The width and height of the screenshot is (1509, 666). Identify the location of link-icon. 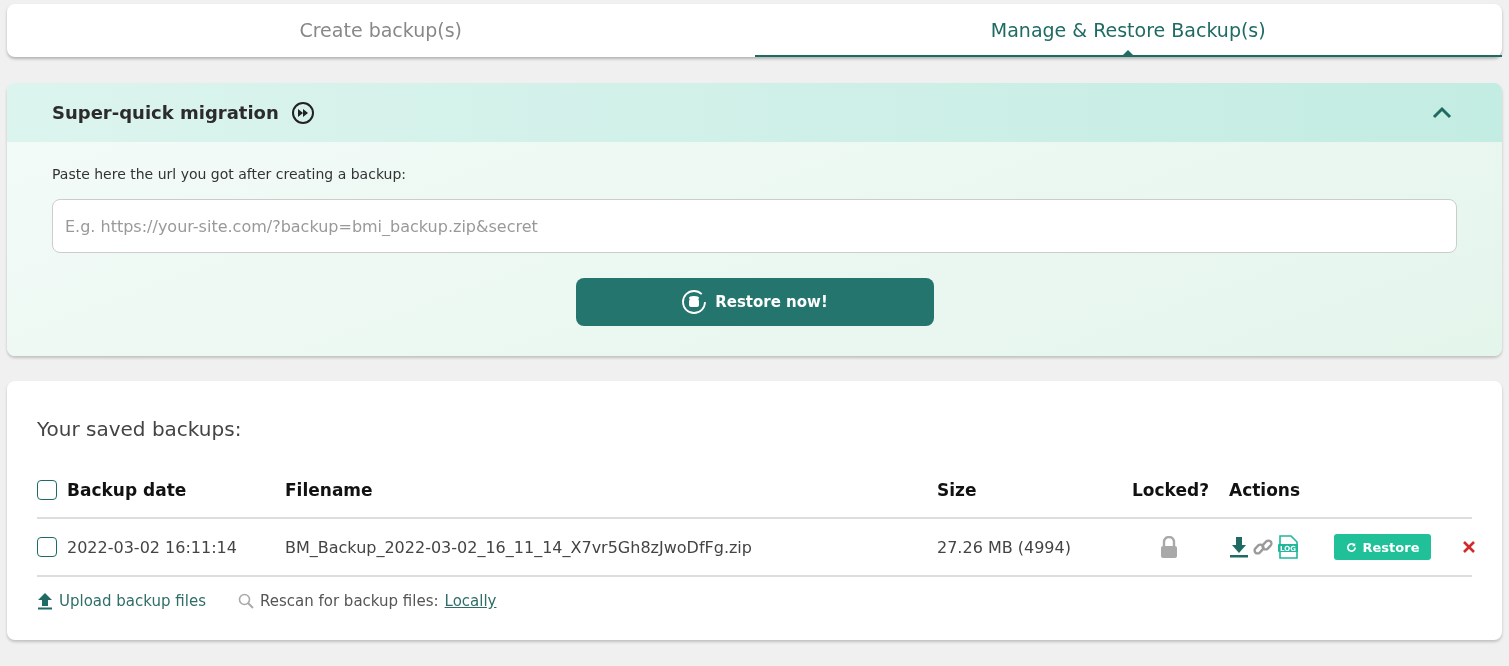
(1263, 547).